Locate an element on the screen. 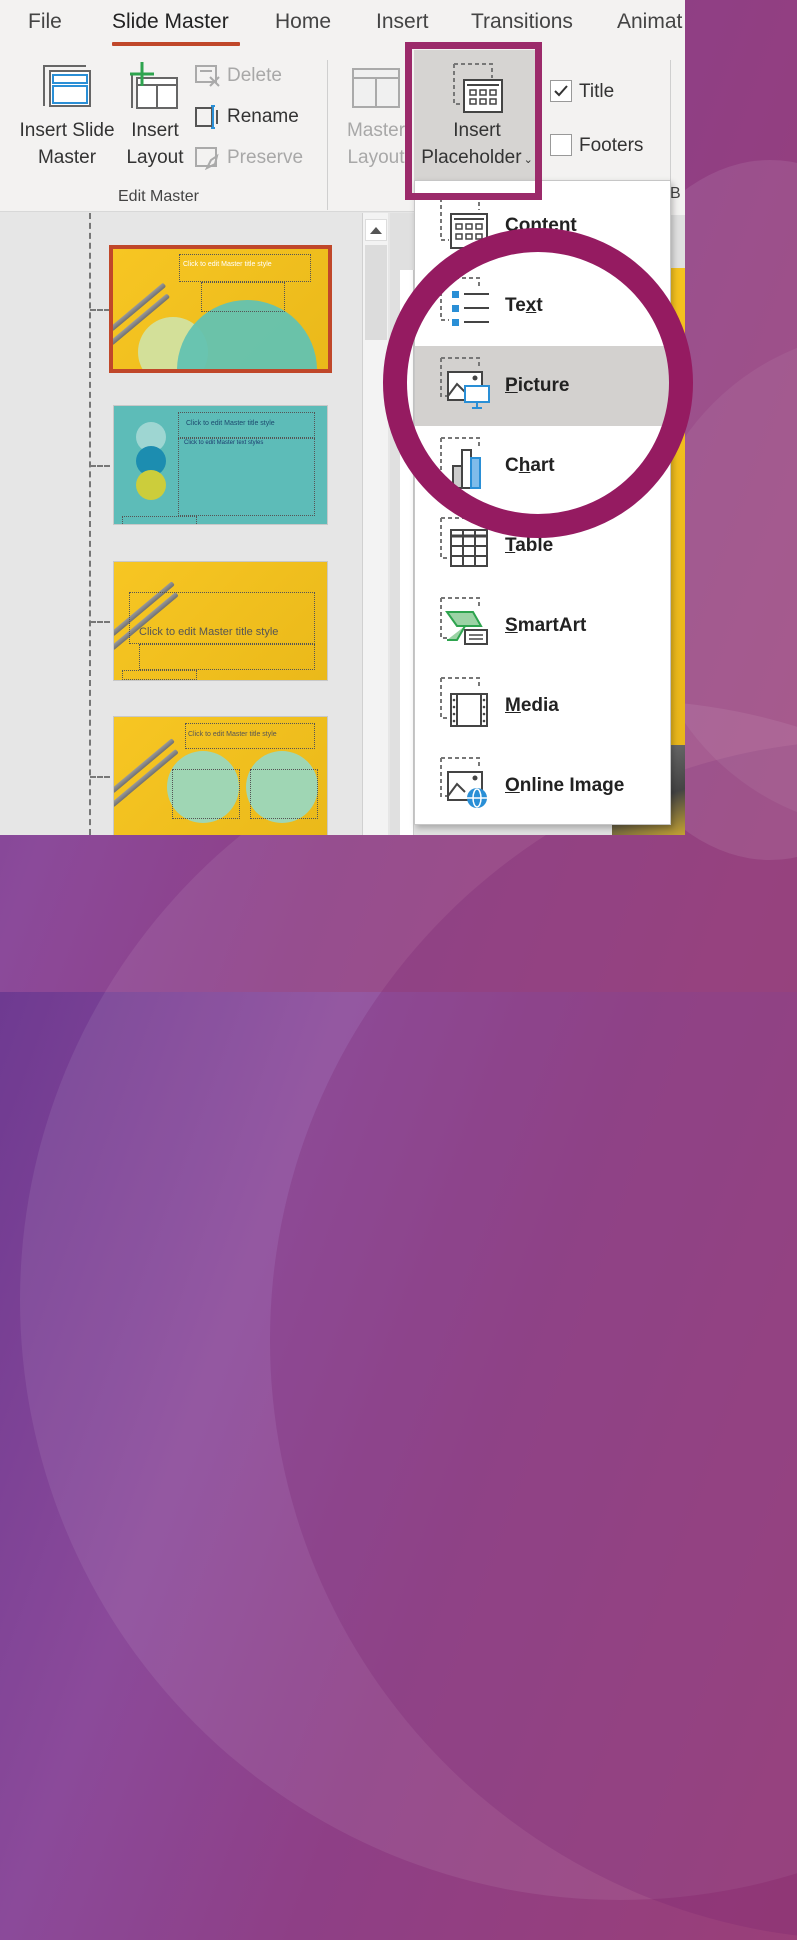 The width and height of the screenshot is (797, 1940). menu-item-label: Media is located at coordinates (532, 705).